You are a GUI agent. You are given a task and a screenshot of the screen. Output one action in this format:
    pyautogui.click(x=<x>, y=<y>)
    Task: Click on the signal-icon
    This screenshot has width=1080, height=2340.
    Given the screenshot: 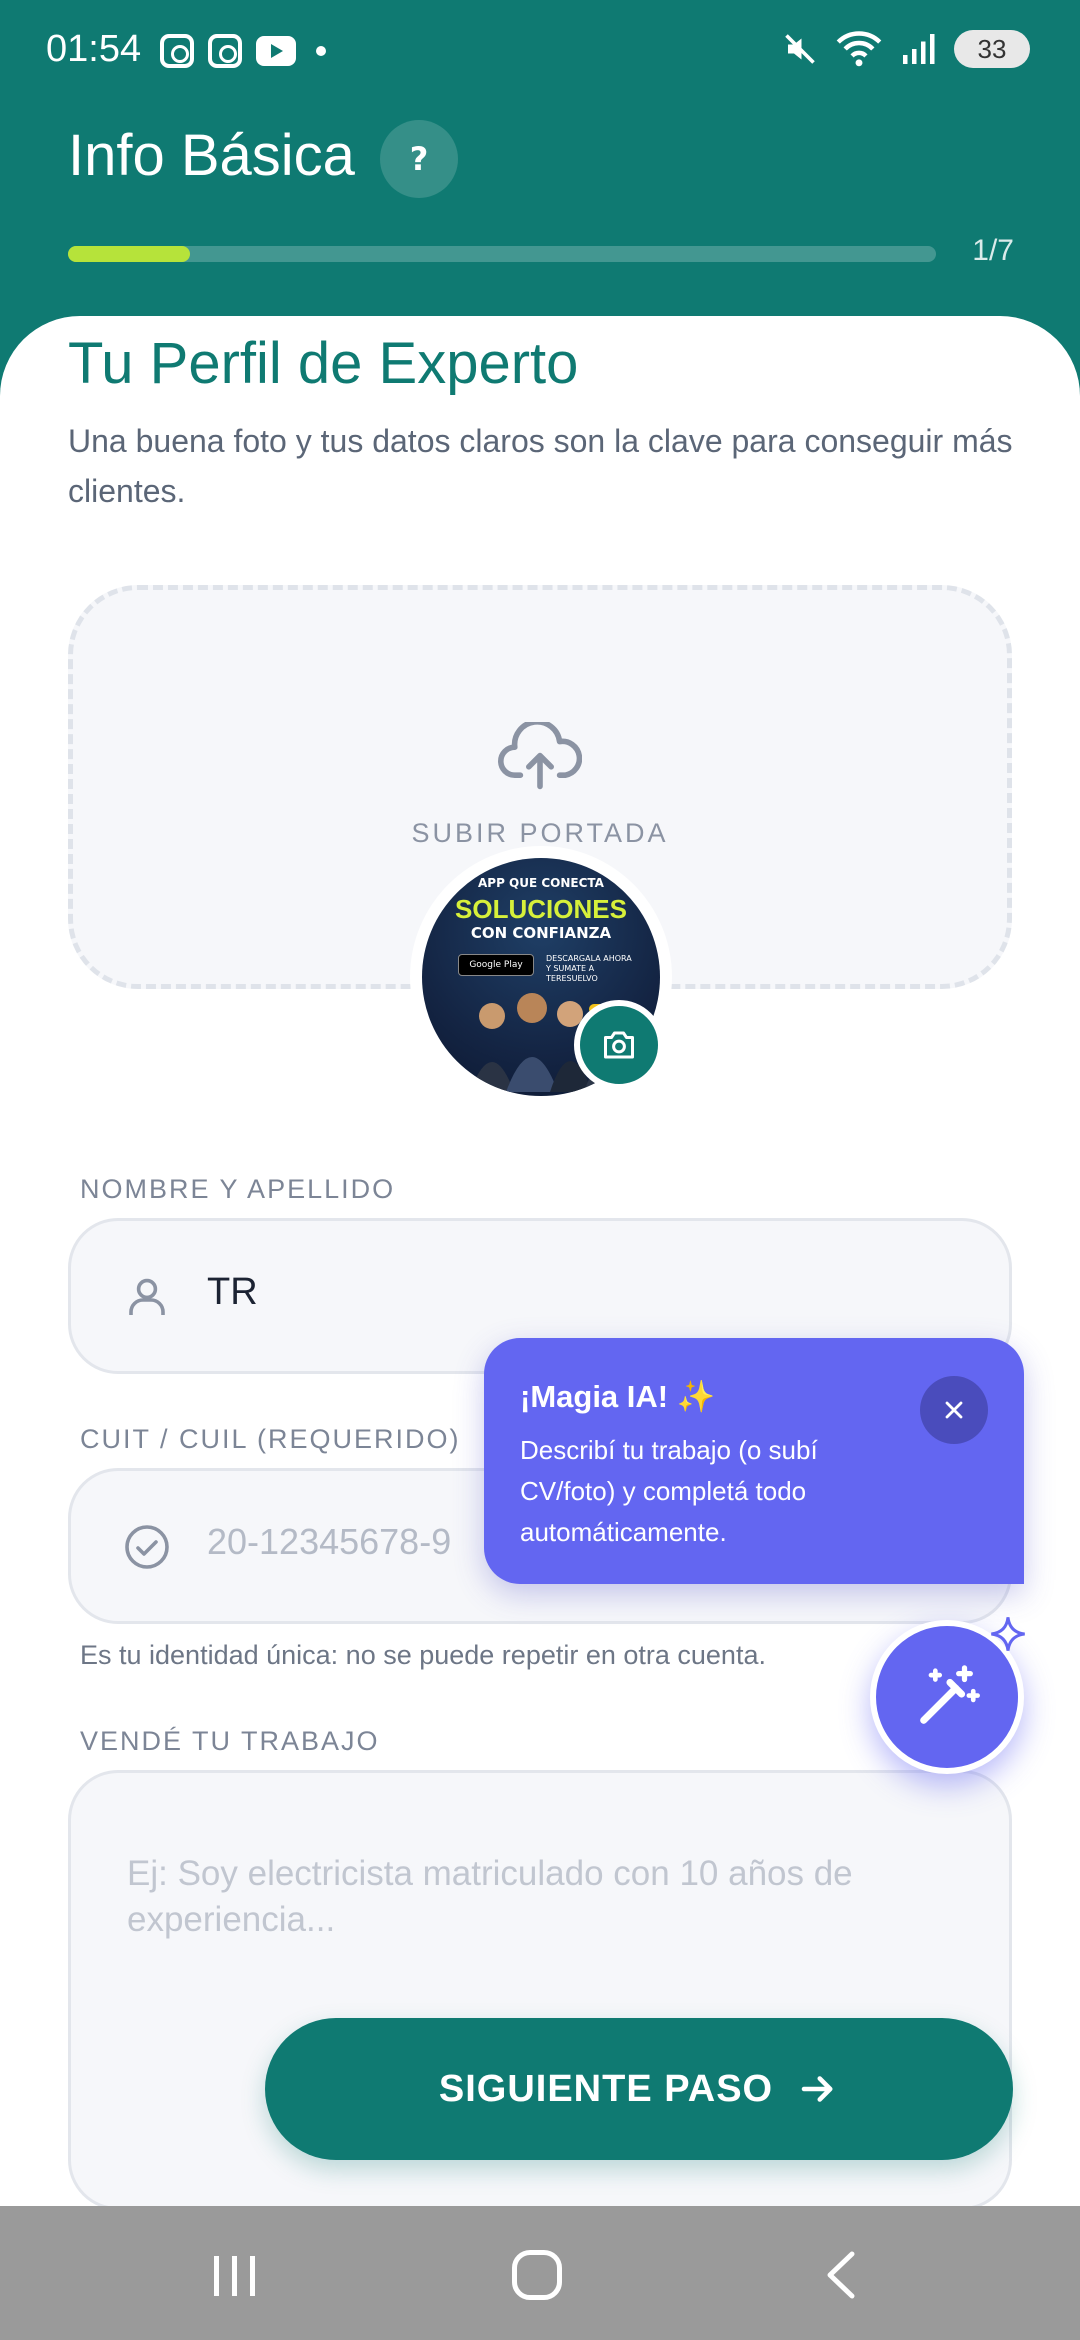 What is the action you would take?
    pyautogui.click(x=919, y=49)
    